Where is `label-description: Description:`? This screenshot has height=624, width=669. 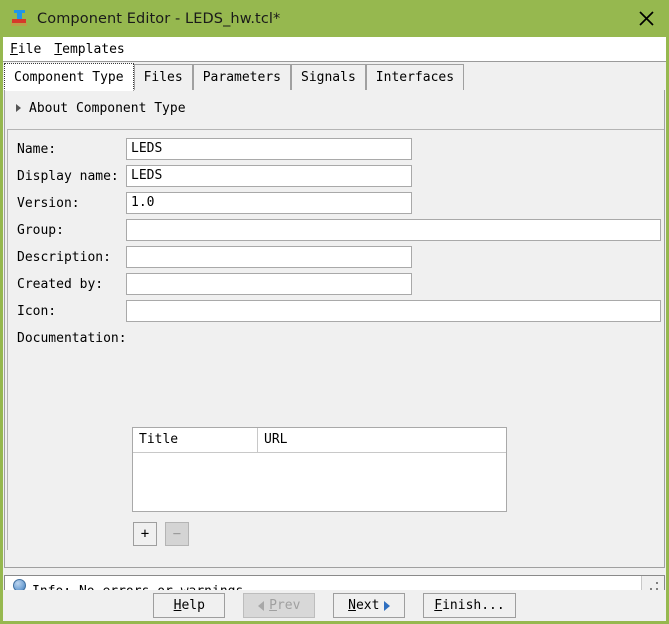
label-description: Description: is located at coordinates (64, 257).